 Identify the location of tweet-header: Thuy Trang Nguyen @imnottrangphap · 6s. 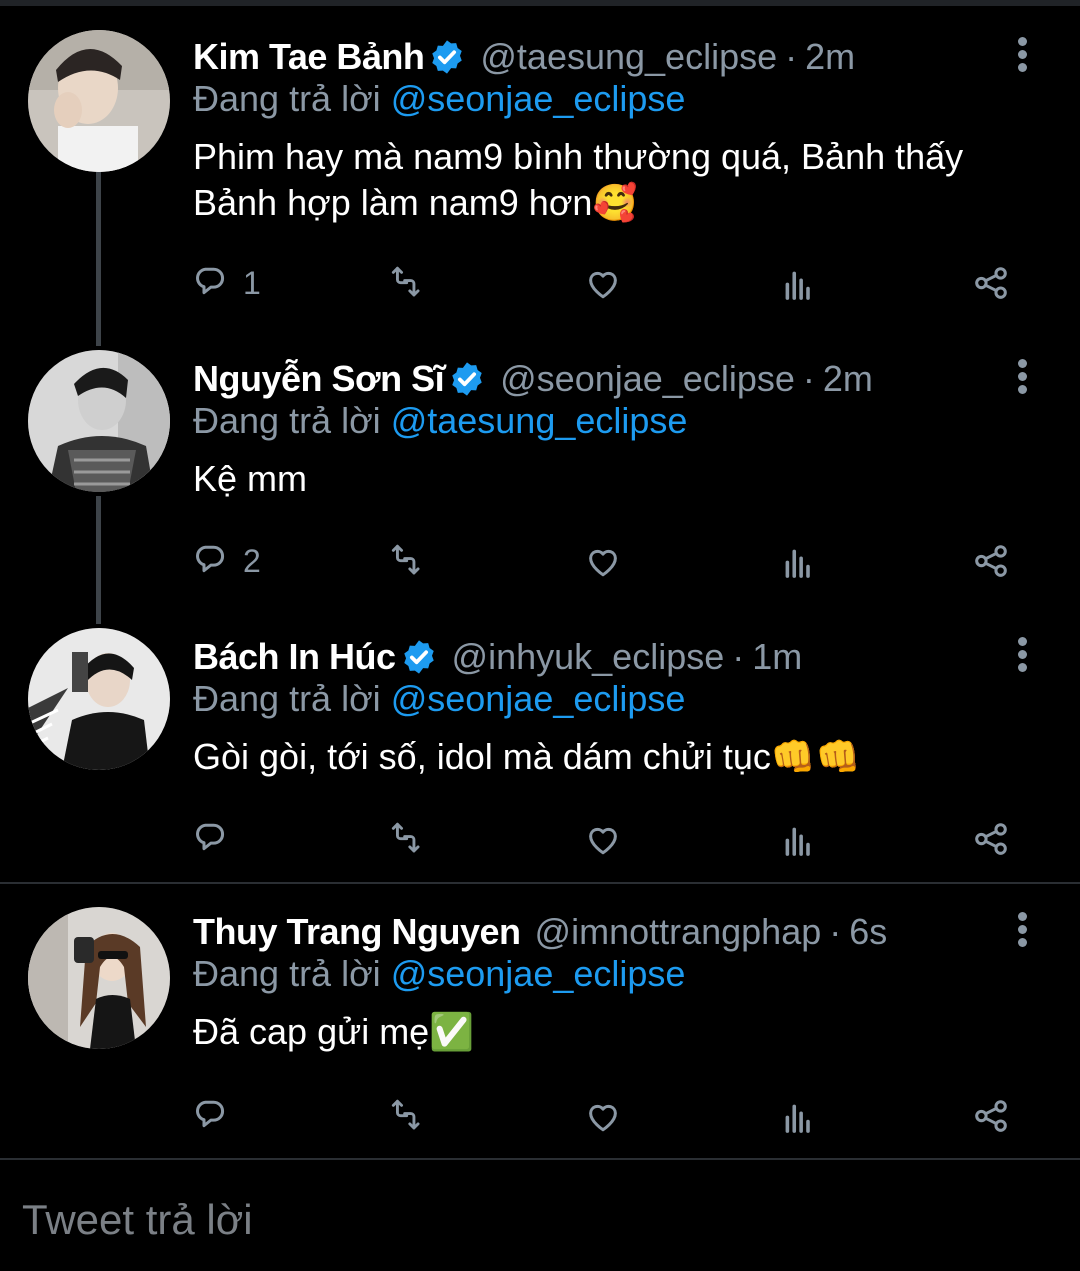
(540, 932).